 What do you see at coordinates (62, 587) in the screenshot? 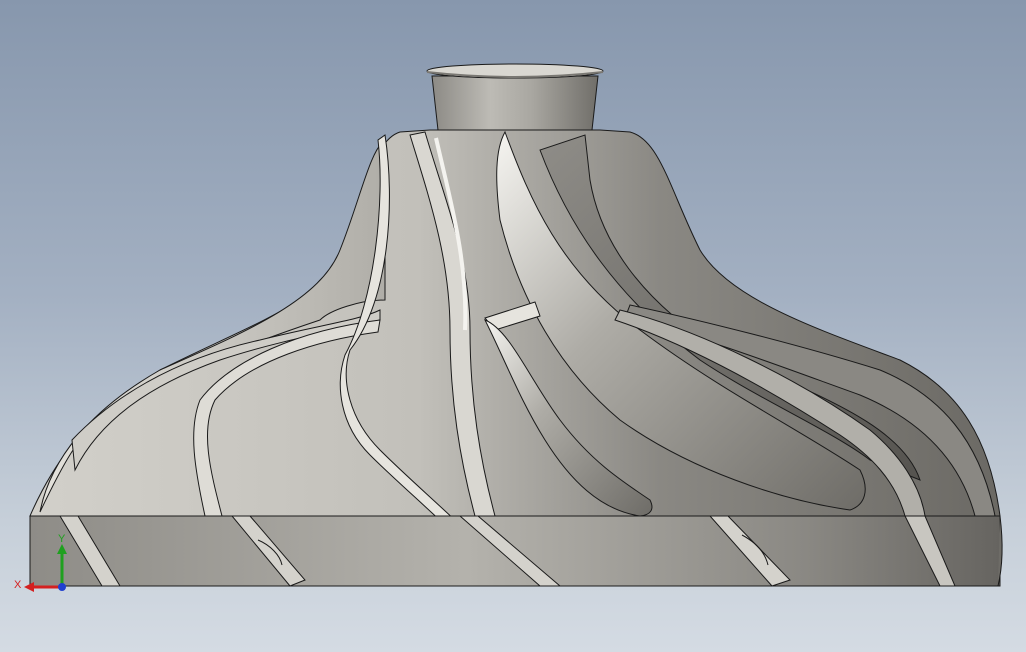
I see `z-axis-icon` at bounding box center [62, 587].